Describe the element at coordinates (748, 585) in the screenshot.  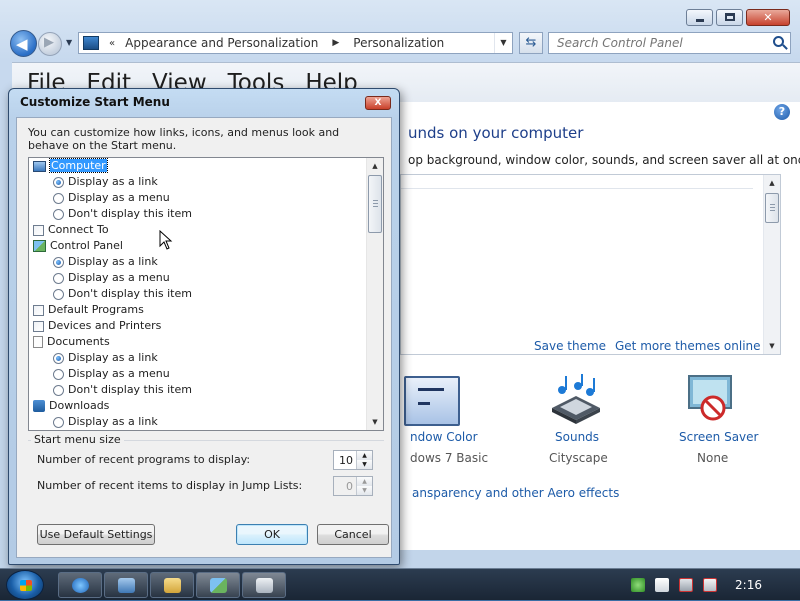
I see `clock: 2:16` at that location.